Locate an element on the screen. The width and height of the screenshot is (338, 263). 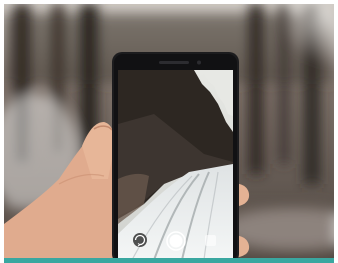
shutter-button is located at coordinates (176, 241).